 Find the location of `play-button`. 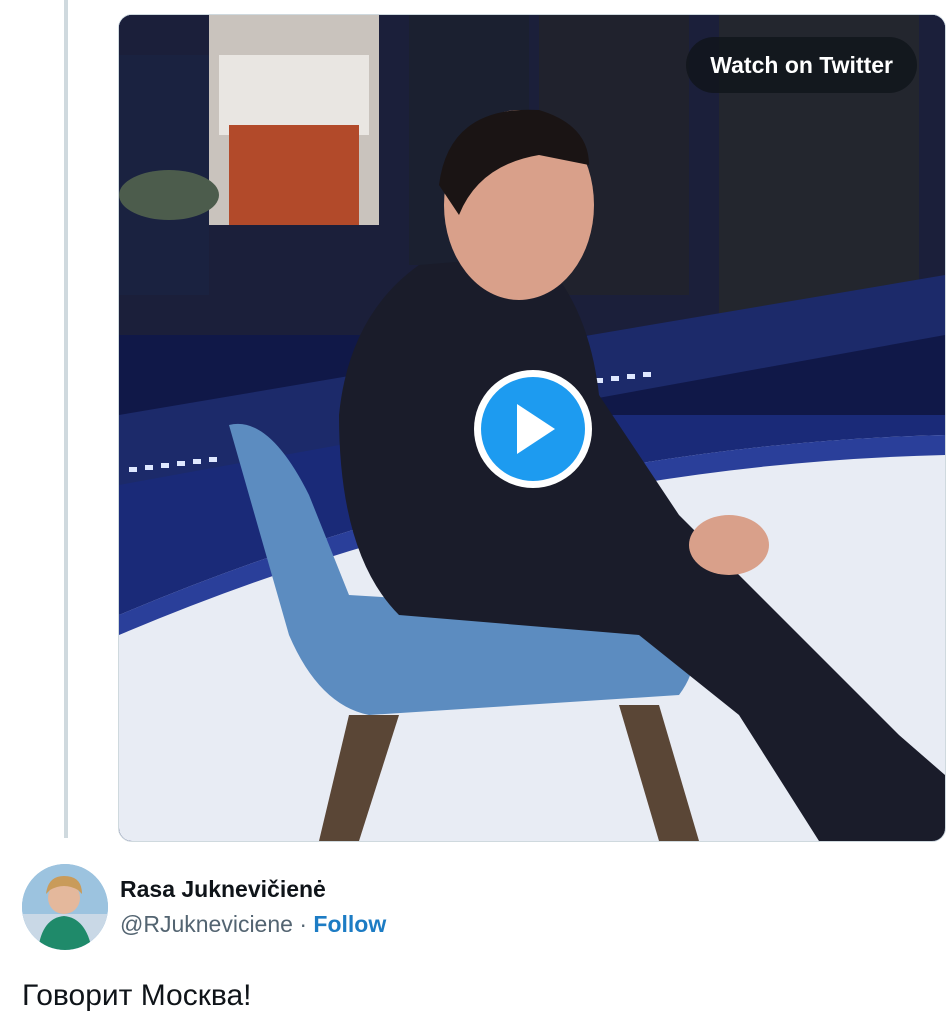

play-button is located at coordinates (533, 429).